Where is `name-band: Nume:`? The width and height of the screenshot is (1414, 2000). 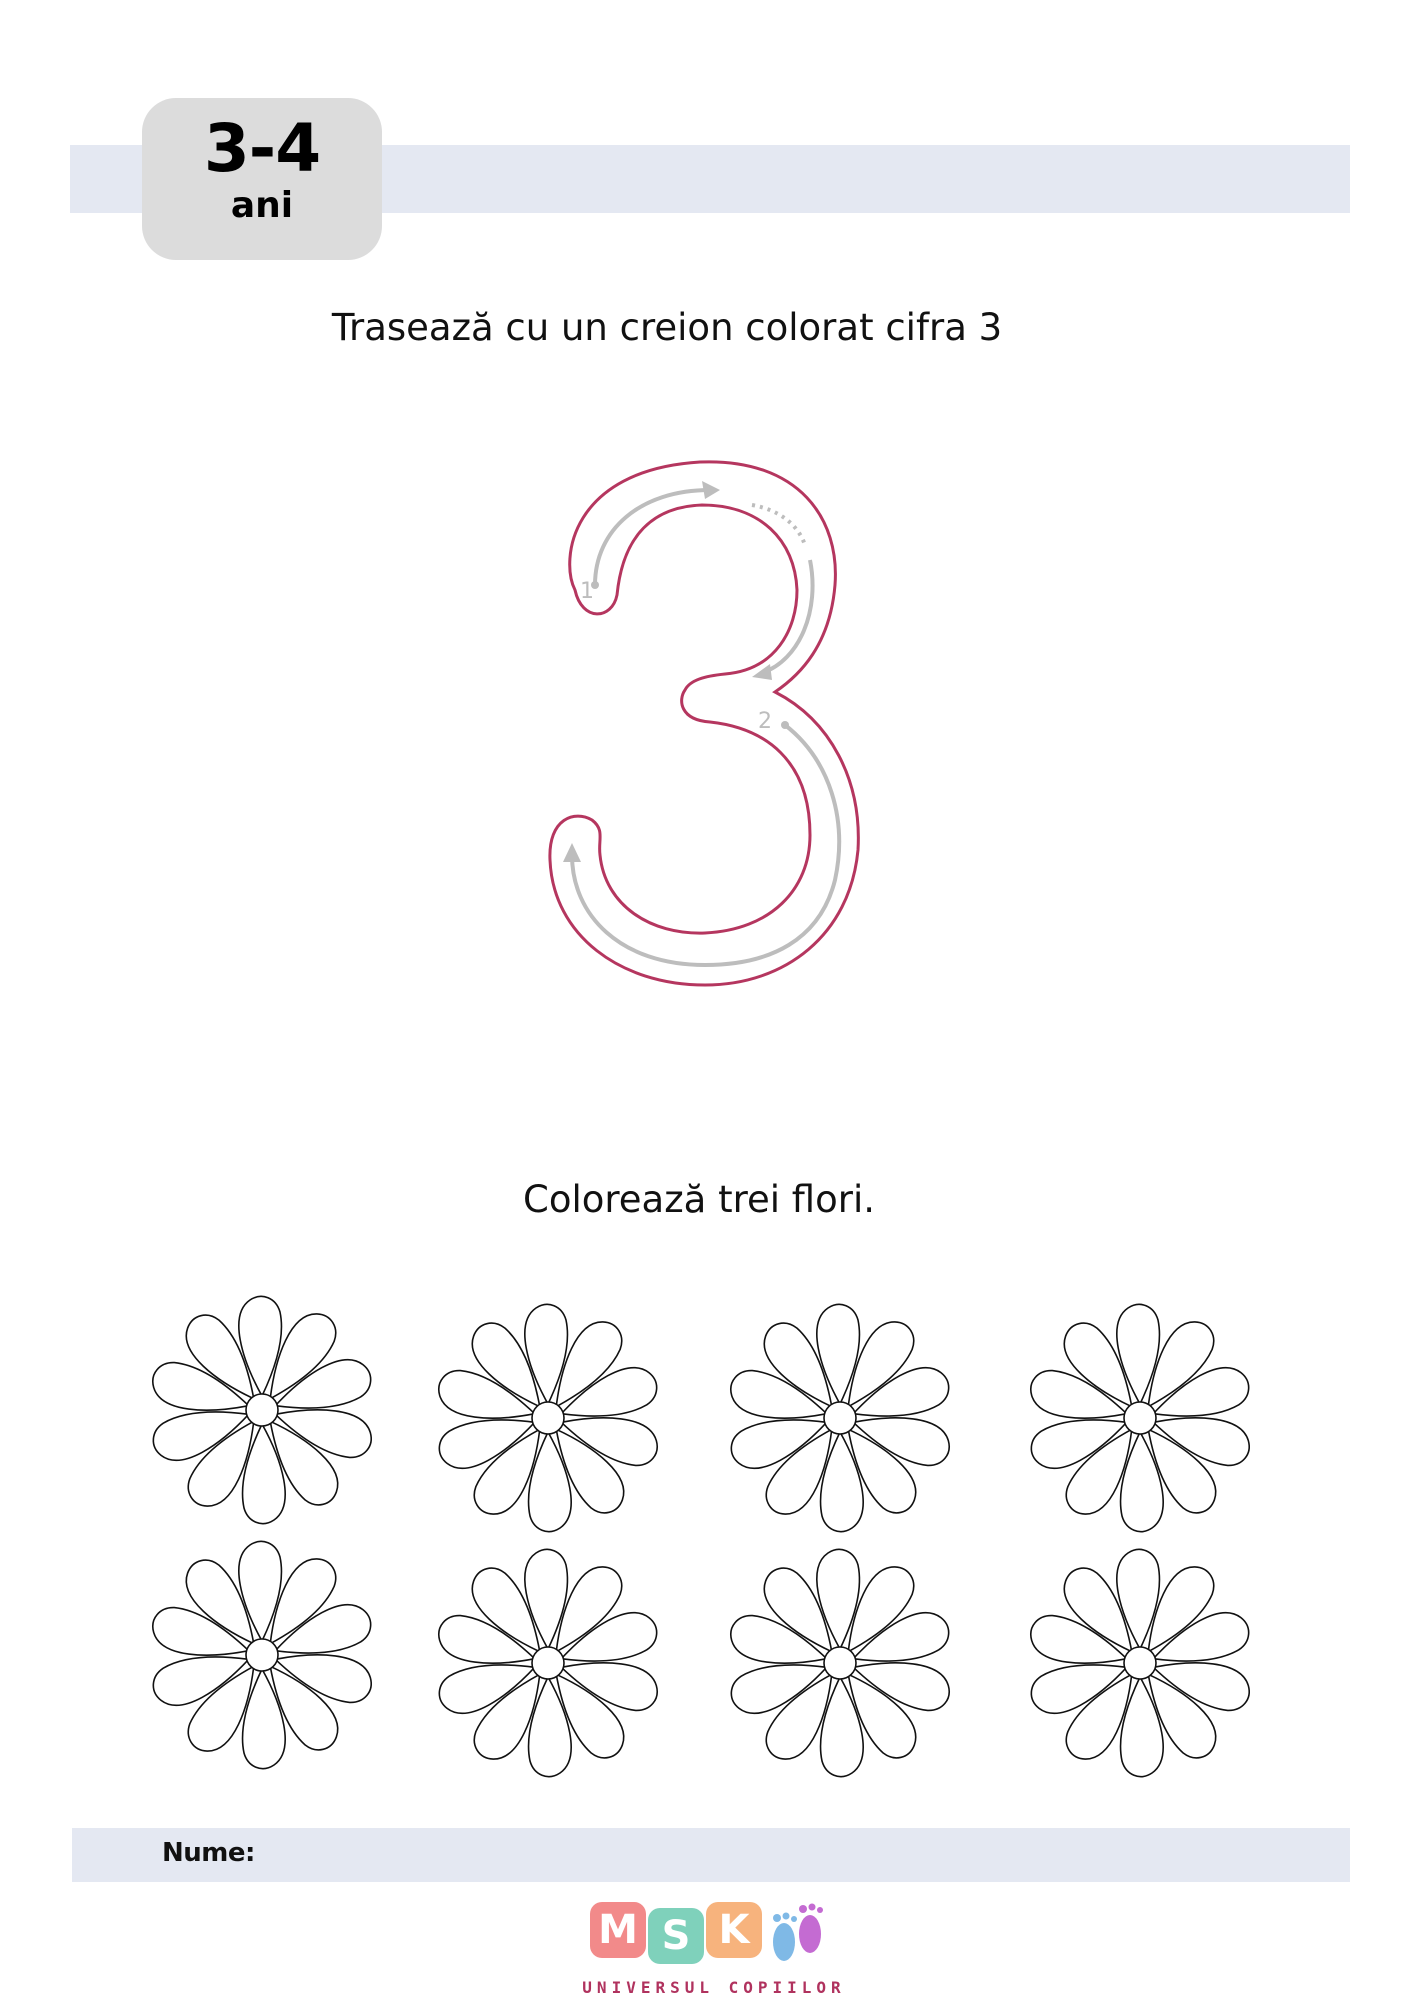 name-band: Nume: is located at coordinates (711, 1855).